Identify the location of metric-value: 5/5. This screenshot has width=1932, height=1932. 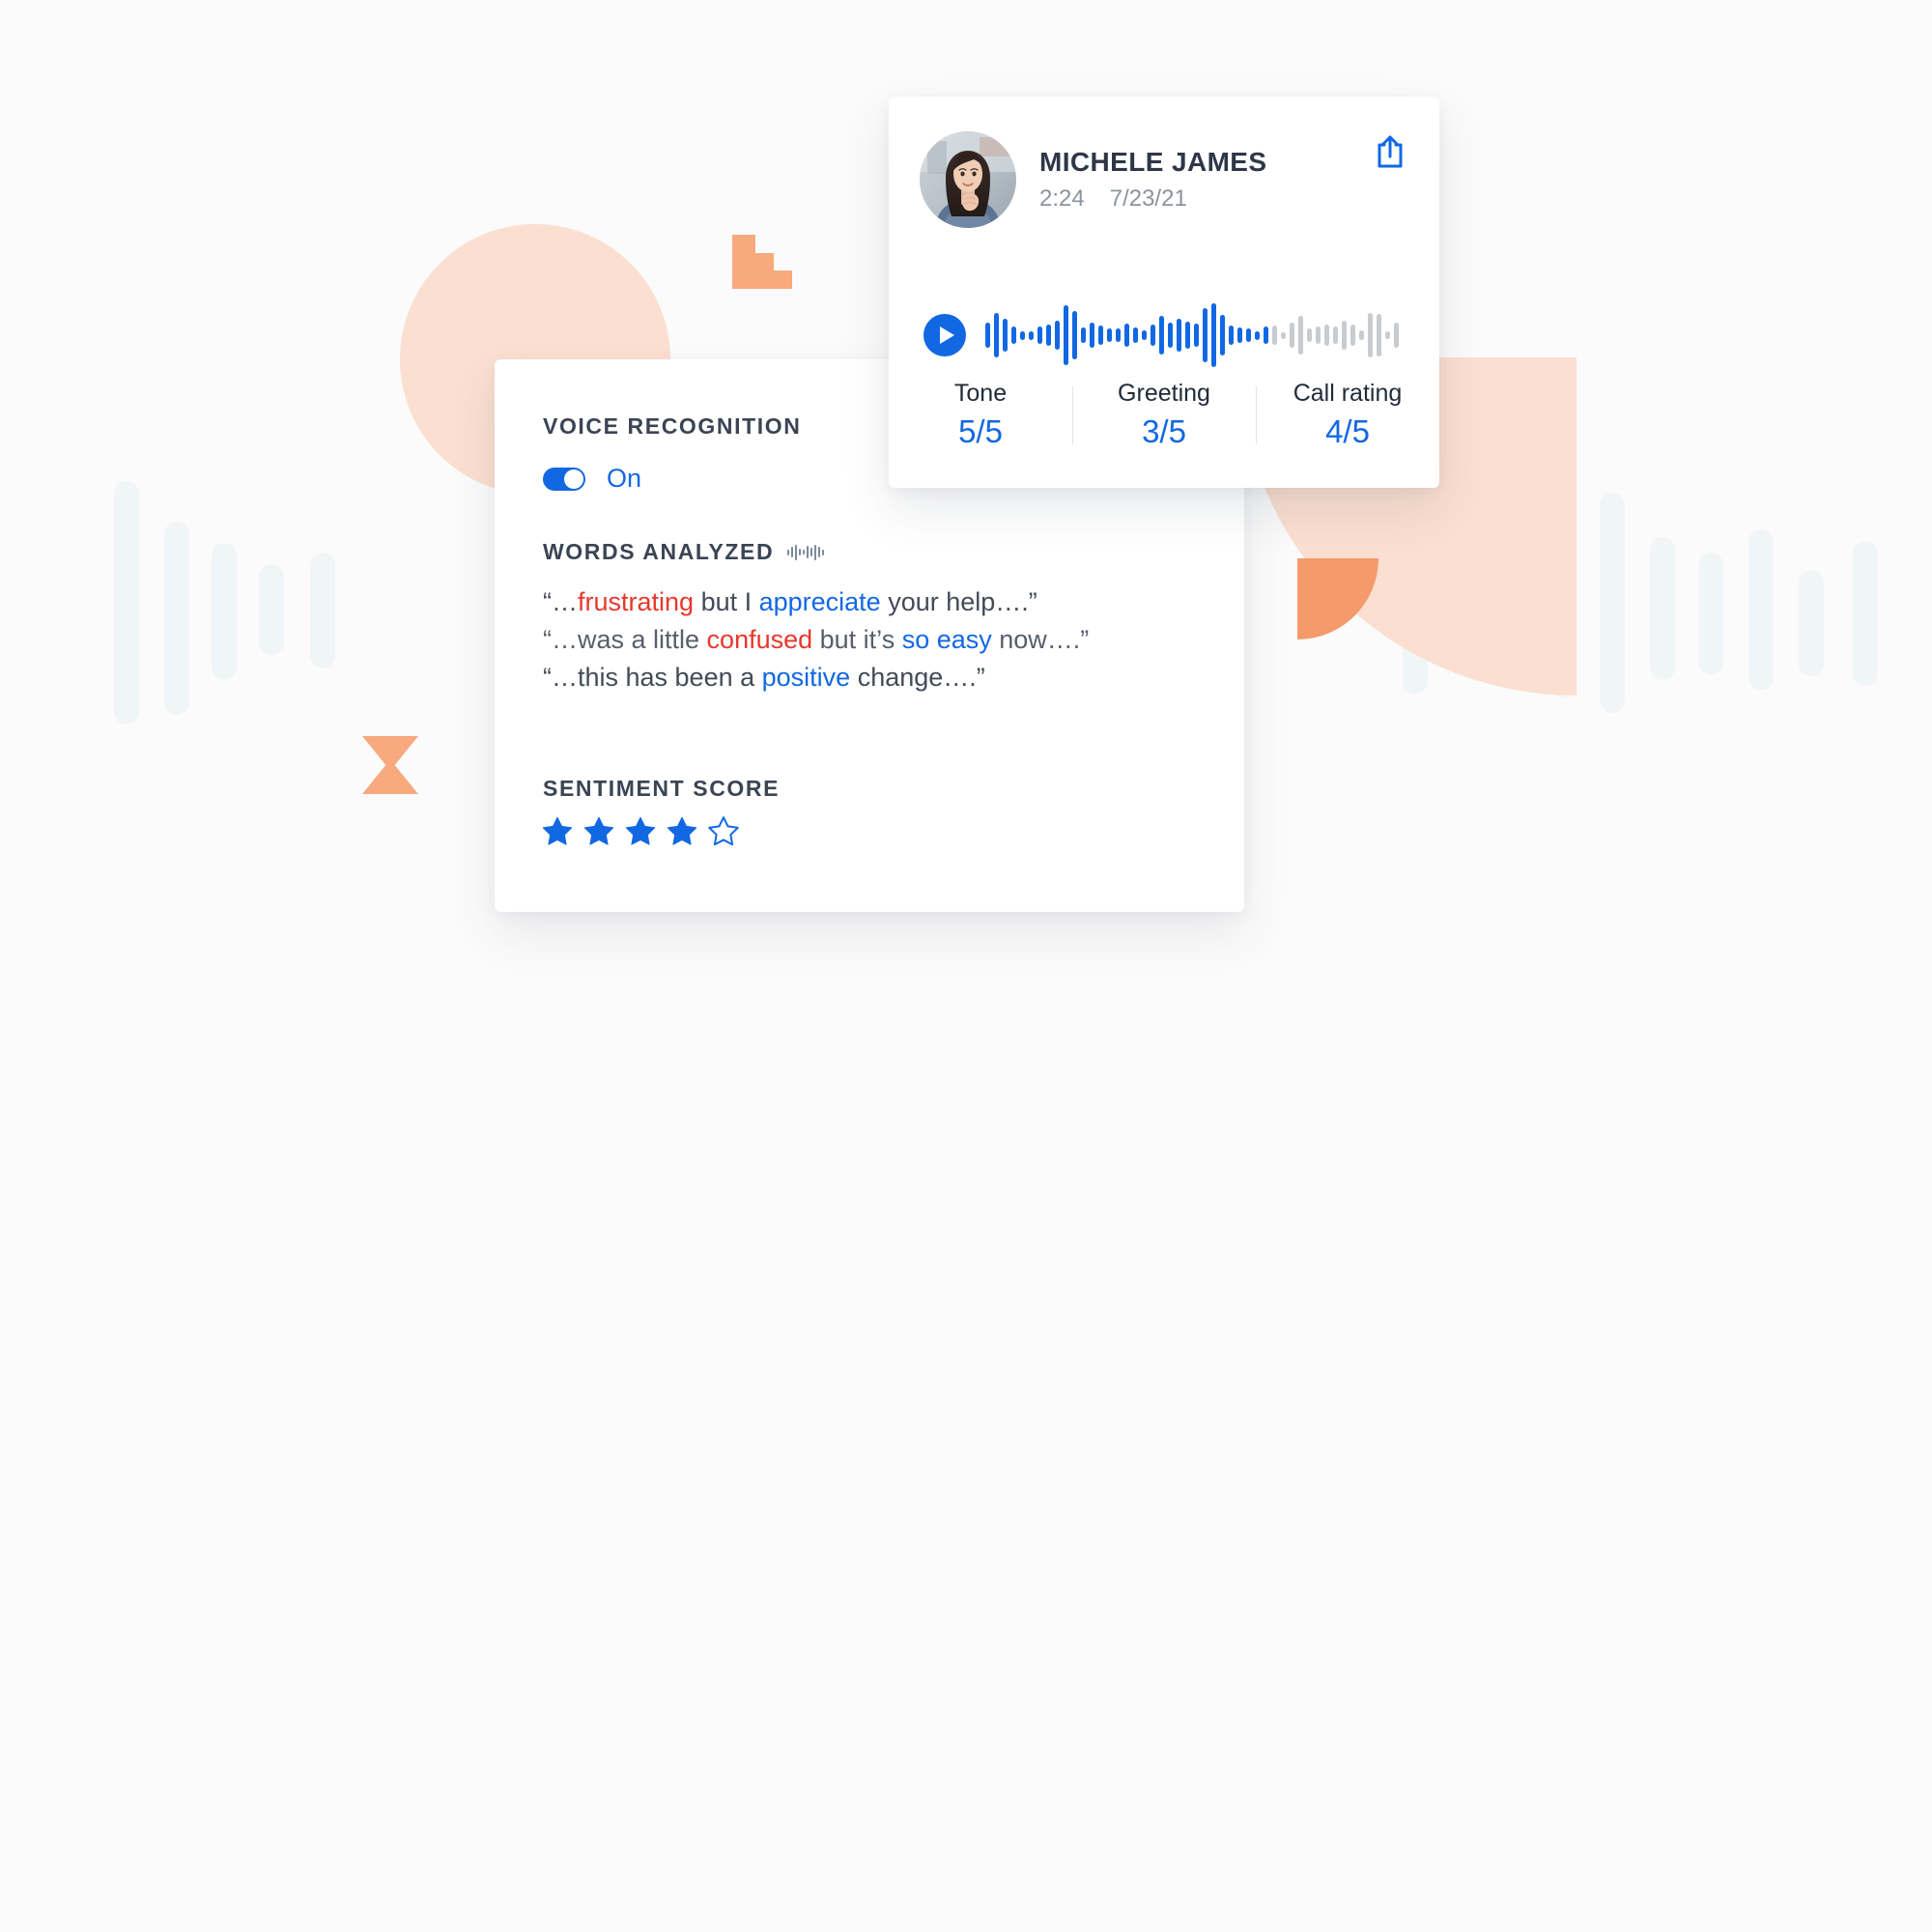
(980, 431).